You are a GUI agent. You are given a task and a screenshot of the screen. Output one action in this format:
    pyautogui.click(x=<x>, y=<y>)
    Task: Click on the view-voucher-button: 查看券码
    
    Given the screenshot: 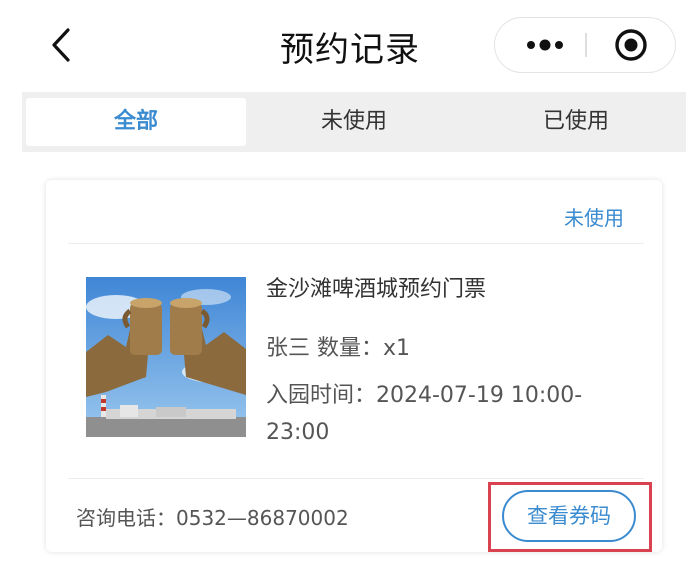 What is the action you would take?
    pyautogui.click(x=569, y=516)
    